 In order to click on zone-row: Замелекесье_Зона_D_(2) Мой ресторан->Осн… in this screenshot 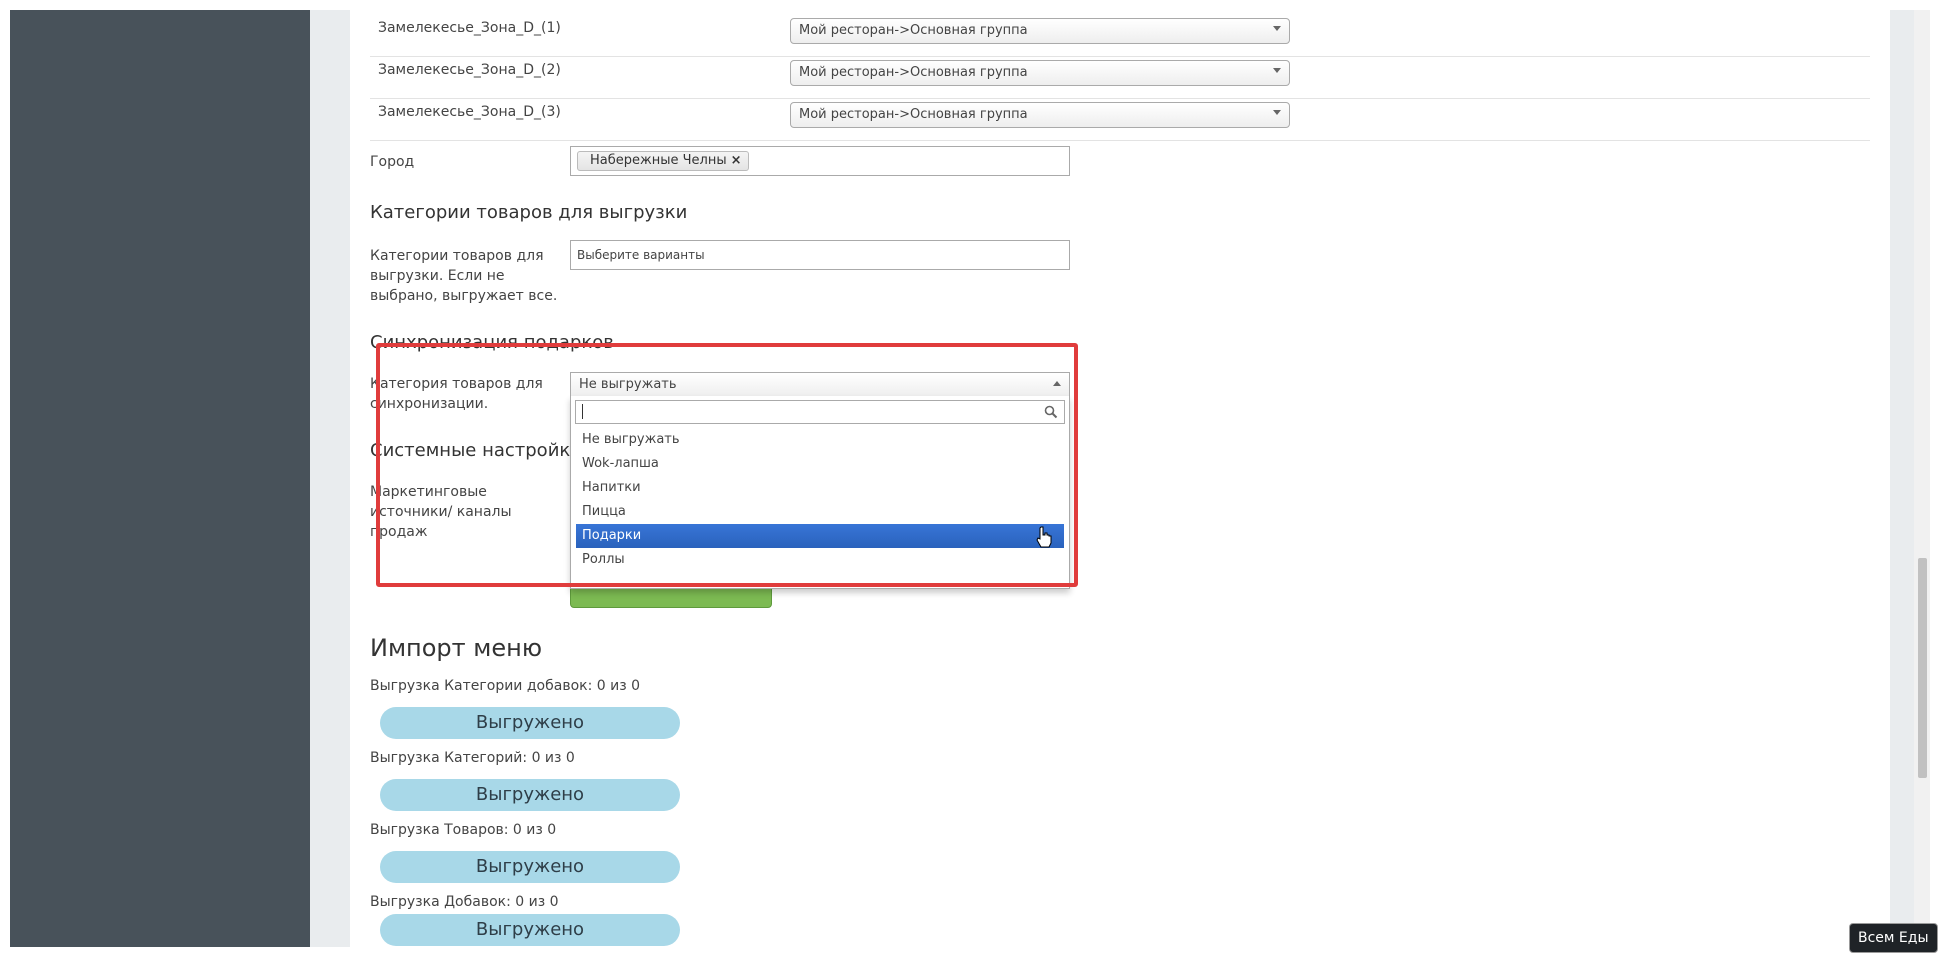, I will do `click(1120, 77)`.